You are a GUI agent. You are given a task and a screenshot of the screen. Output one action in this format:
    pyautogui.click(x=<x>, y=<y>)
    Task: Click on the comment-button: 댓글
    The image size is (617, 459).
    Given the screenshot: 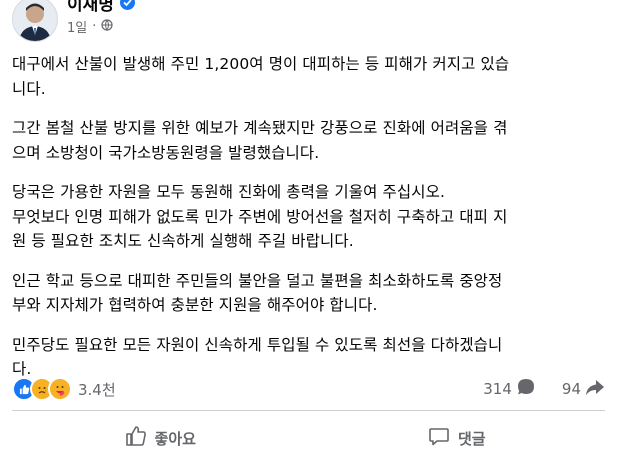 What is the action you would take?
    pyautogui.click(x=457, y=438)
    